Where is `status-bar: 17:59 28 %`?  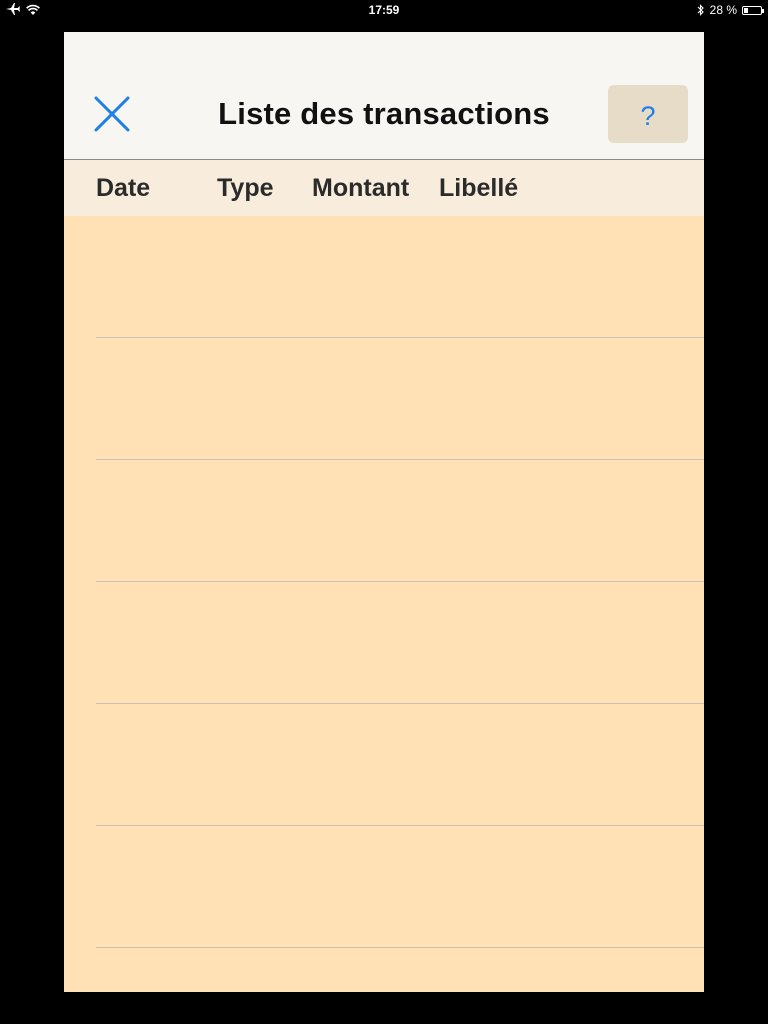 status-bar: 17:59 28 % is located at coordinates (384, 11).